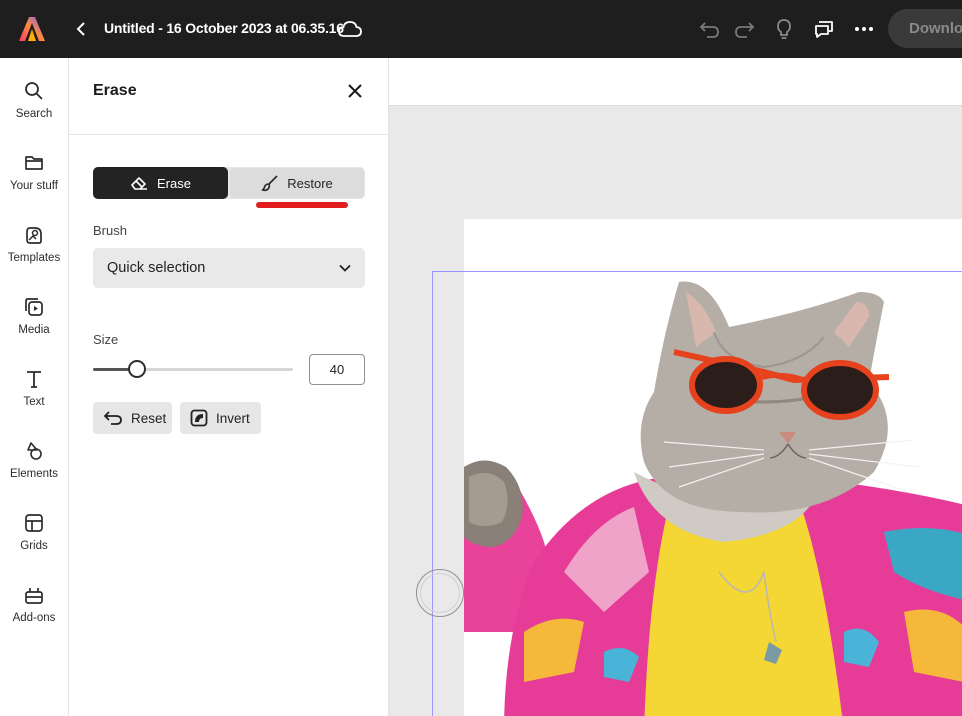  Describe the element at coordinates (34, 523) in the screenshot. I see `grids-icon` at that location.